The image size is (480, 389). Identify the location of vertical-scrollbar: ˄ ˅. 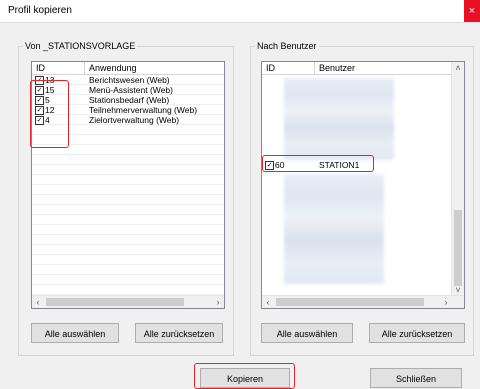
(457, 179).